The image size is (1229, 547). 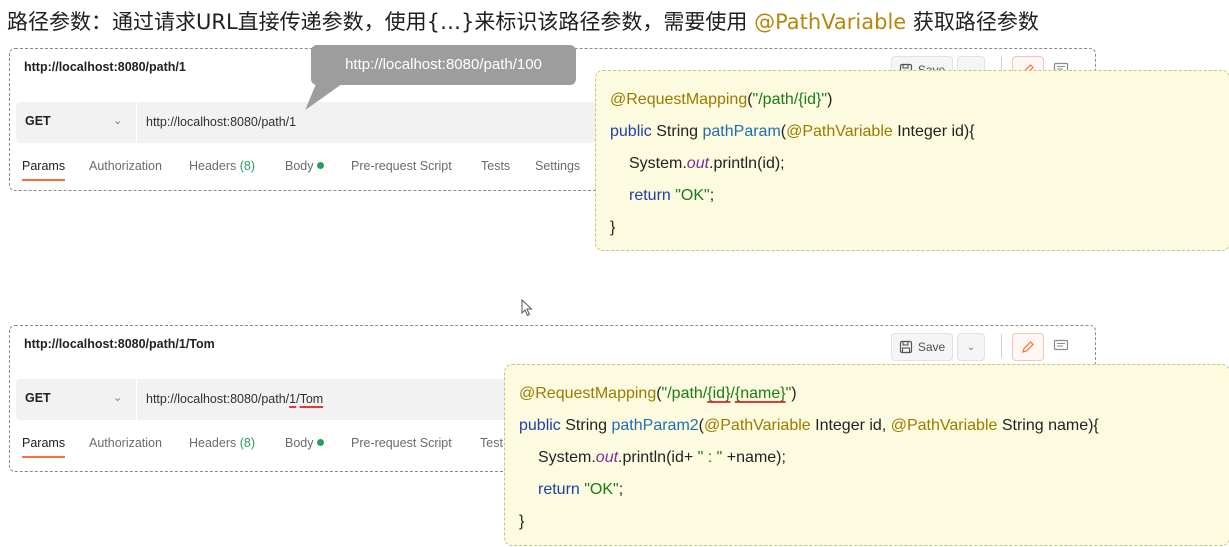 What do you see at coordinates (790, 99) in the screenshot?
I see `code-string: "/path/{id}"` at bounding box center [790, 99].